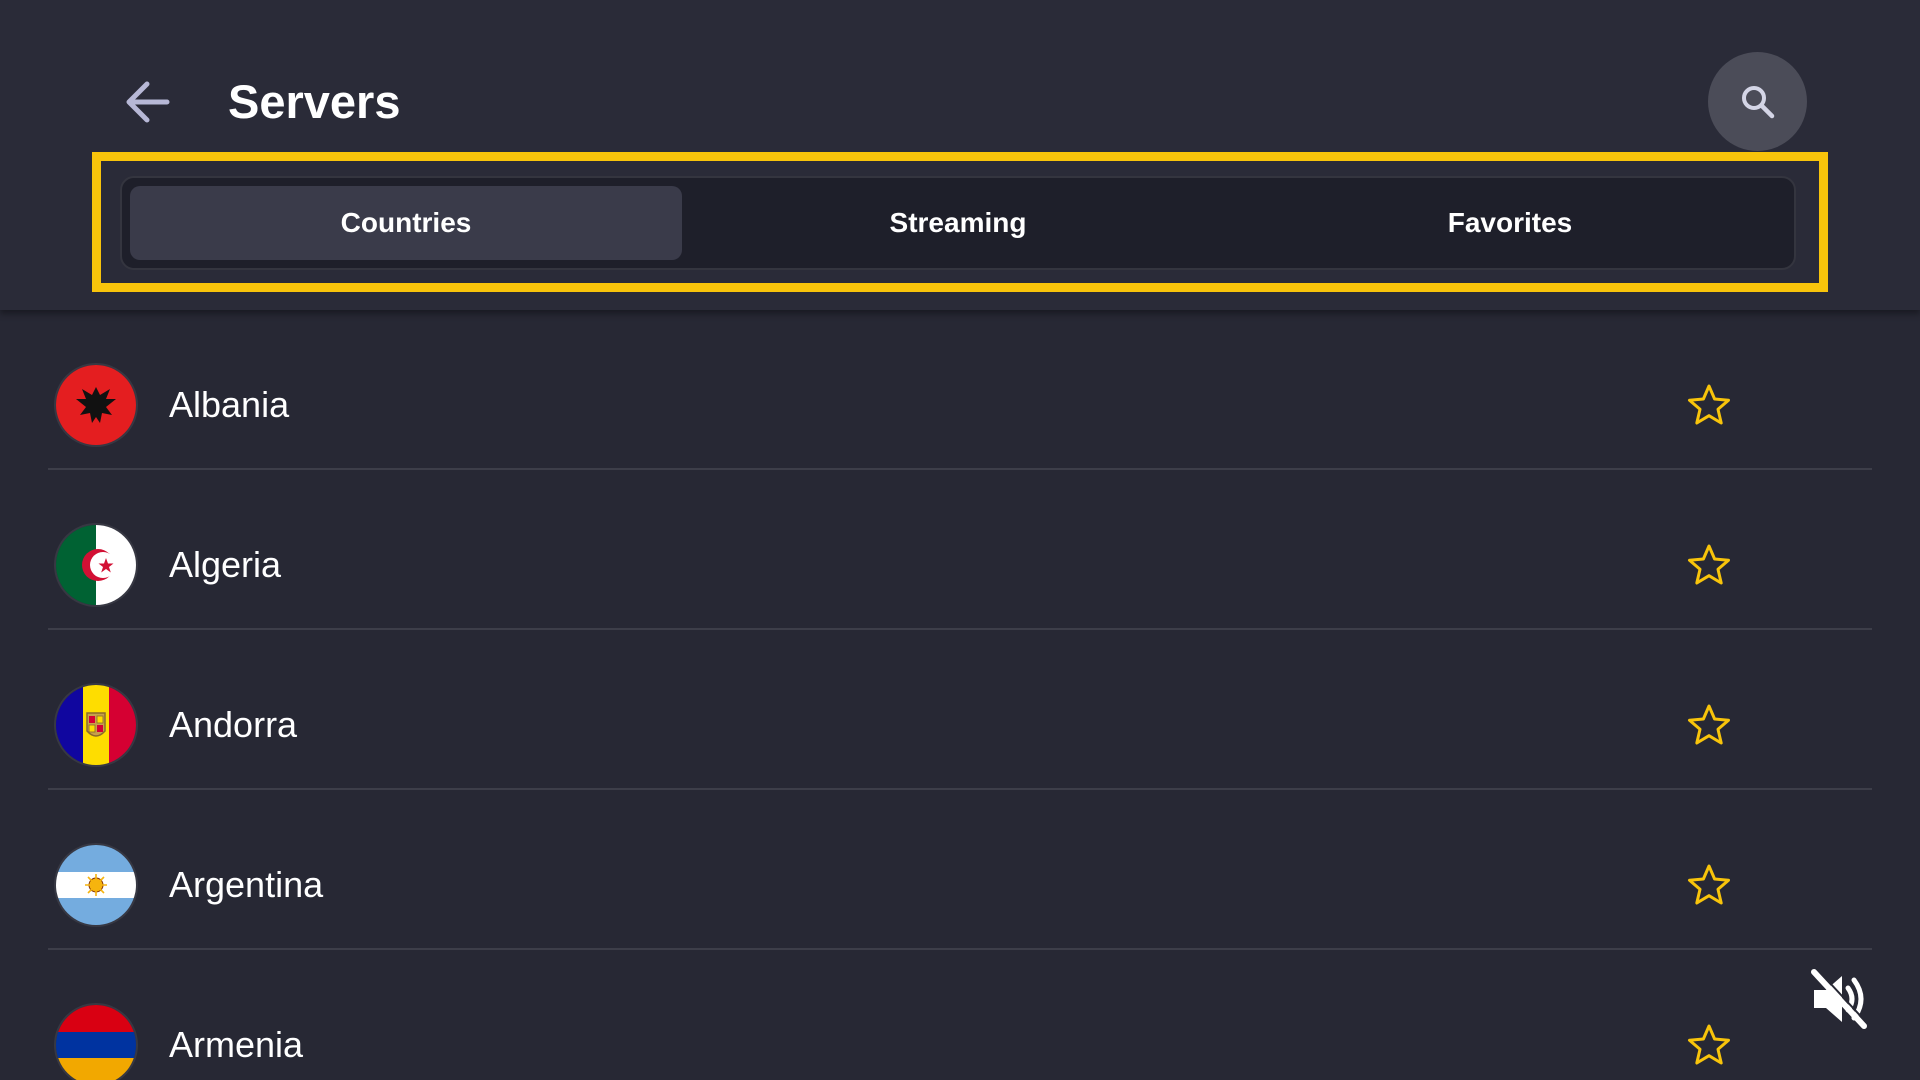 This screenshot has height=1080, width=1920. Describe the element at coordinates (960, 1015) in the screenshot. I see `country-row-armenia: Armenia` at that location.